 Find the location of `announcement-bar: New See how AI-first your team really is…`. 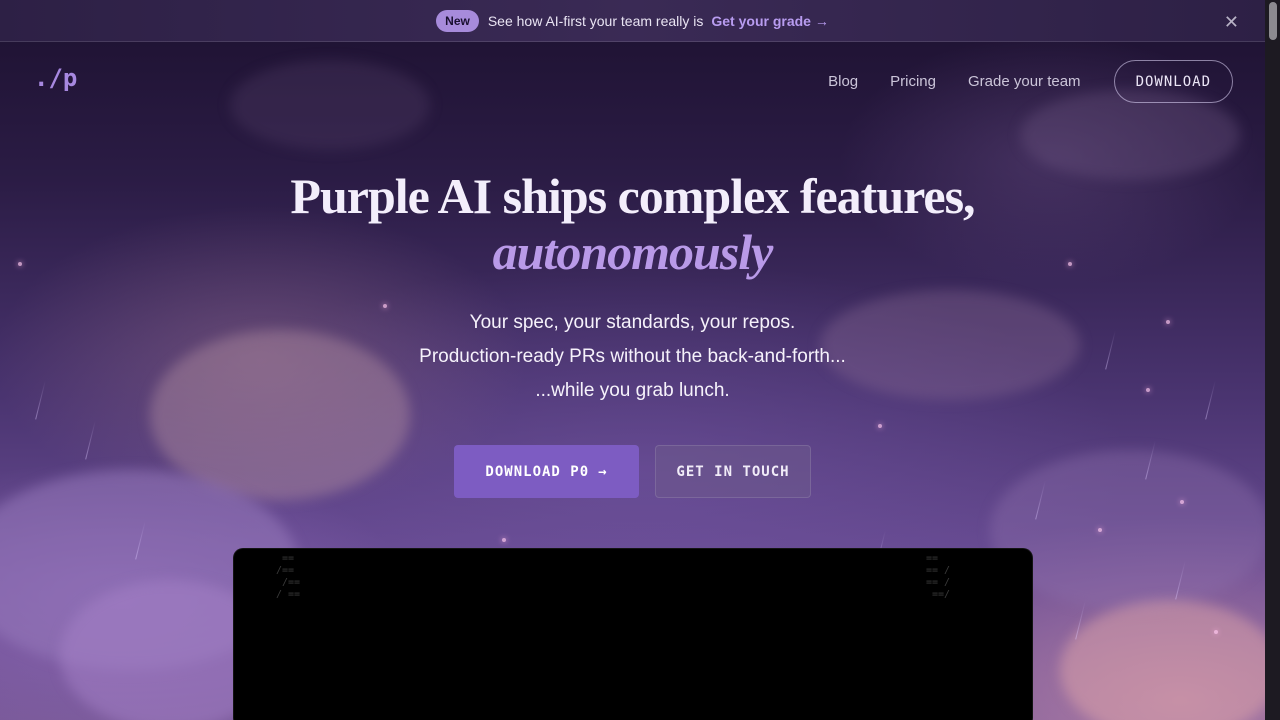

announcement-bar: New See how AI-first your team really is… is located at coordinates (632, 21).